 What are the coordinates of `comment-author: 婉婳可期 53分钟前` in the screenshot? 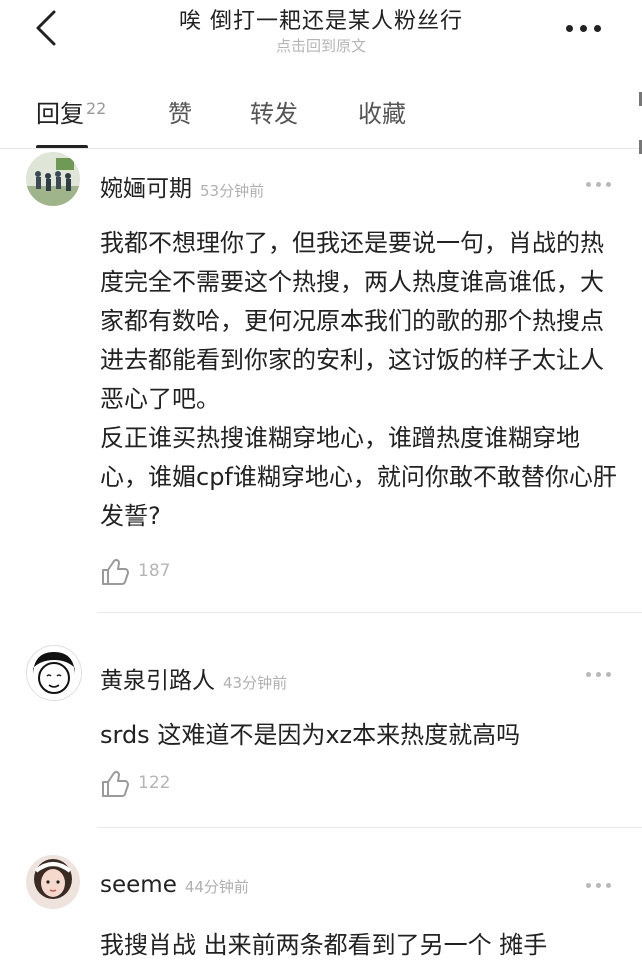 It's located at (182, 186).